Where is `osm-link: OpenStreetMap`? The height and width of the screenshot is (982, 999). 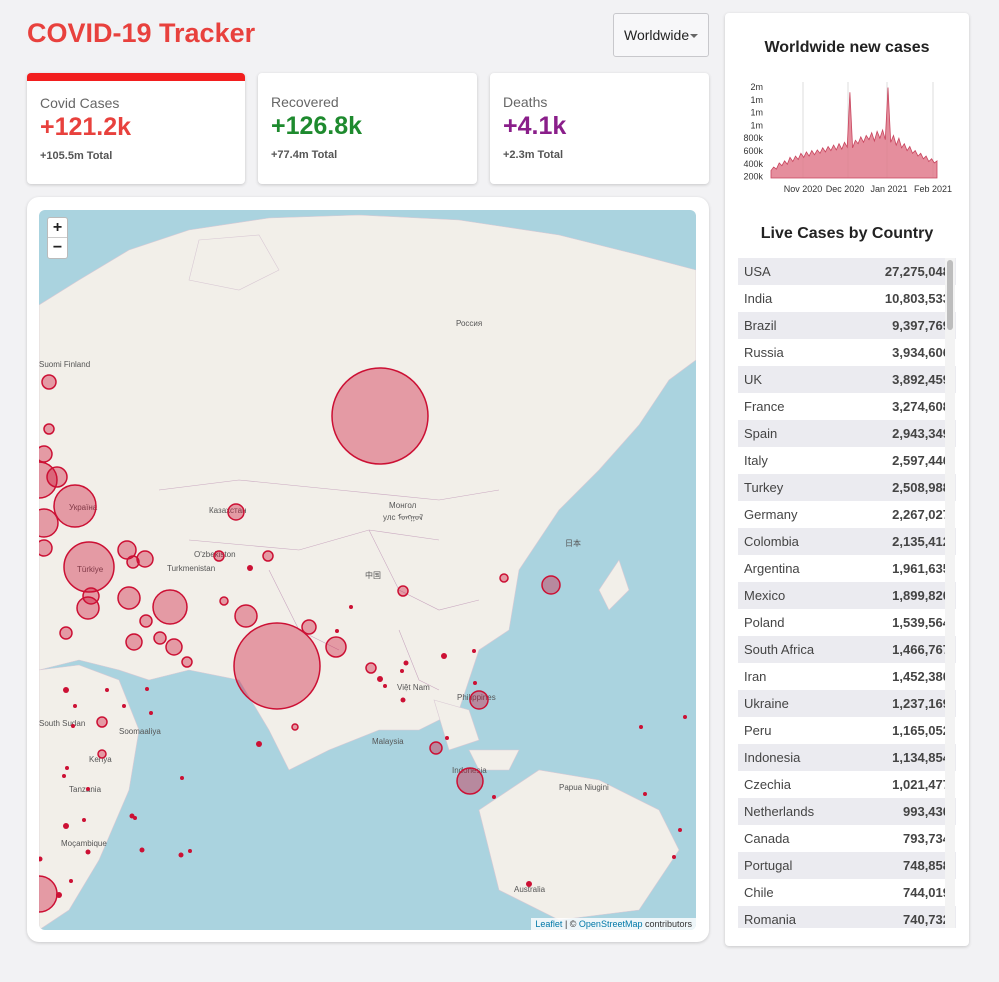 osm-link: OpenStreetMap is located at coordinates (611, 924).